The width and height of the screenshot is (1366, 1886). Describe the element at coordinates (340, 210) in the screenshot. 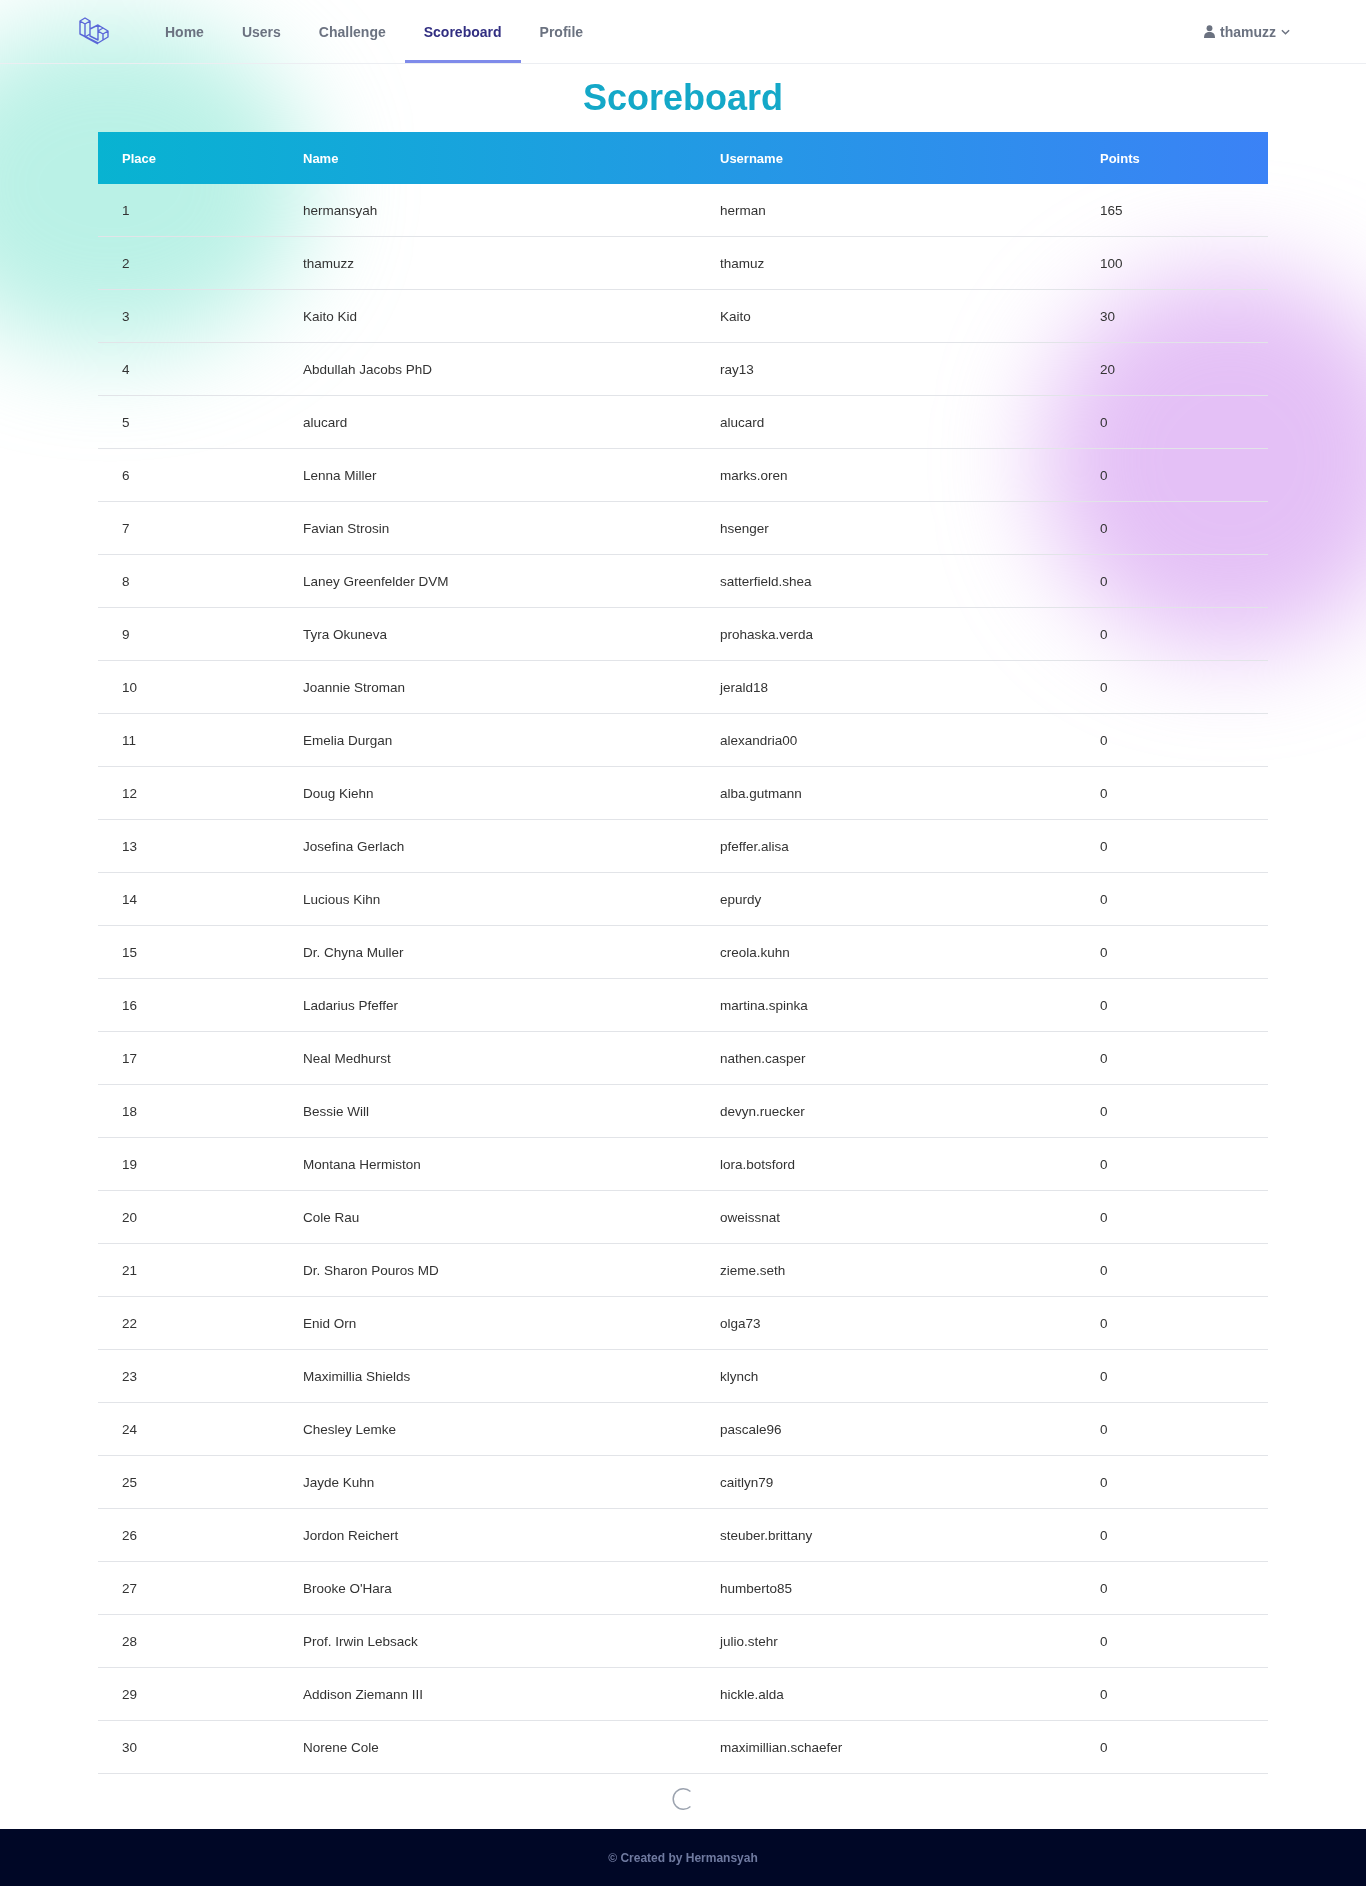

I see `table-cell-text: hermansyah` at that location.